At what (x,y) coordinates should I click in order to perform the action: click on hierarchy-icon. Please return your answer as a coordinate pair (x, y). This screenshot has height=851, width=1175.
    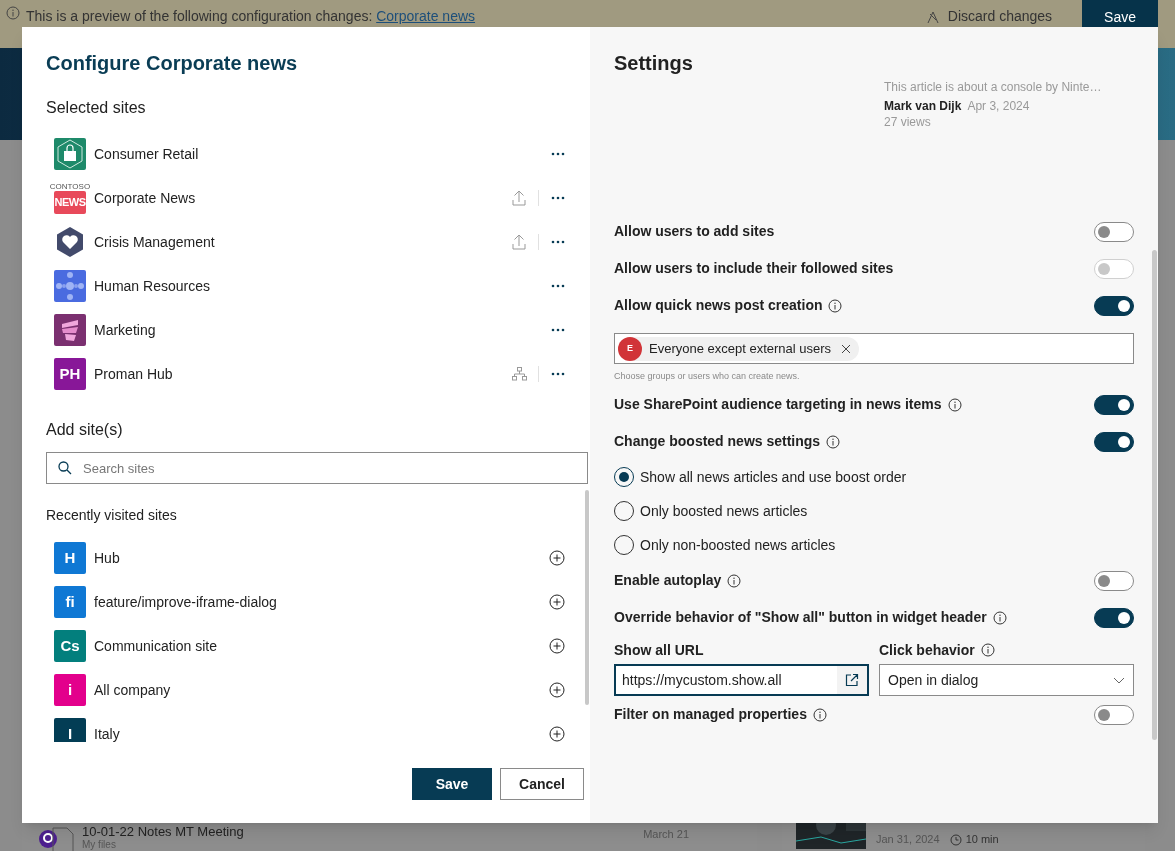
    Looking at the image, I should click on (519, 374).